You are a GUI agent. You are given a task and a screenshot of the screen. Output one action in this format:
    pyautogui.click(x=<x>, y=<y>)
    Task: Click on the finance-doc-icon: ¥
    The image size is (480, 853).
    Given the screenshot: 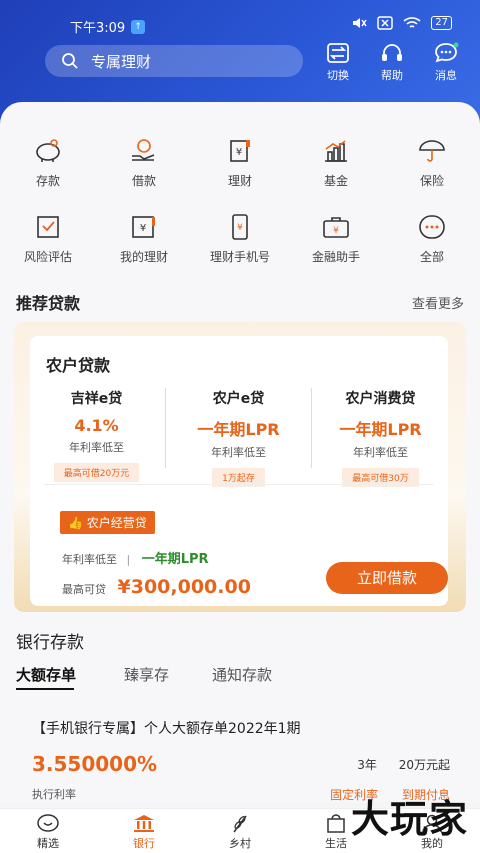 What is the action you would take?
    pyautogui.click(x=240, y=151)
    